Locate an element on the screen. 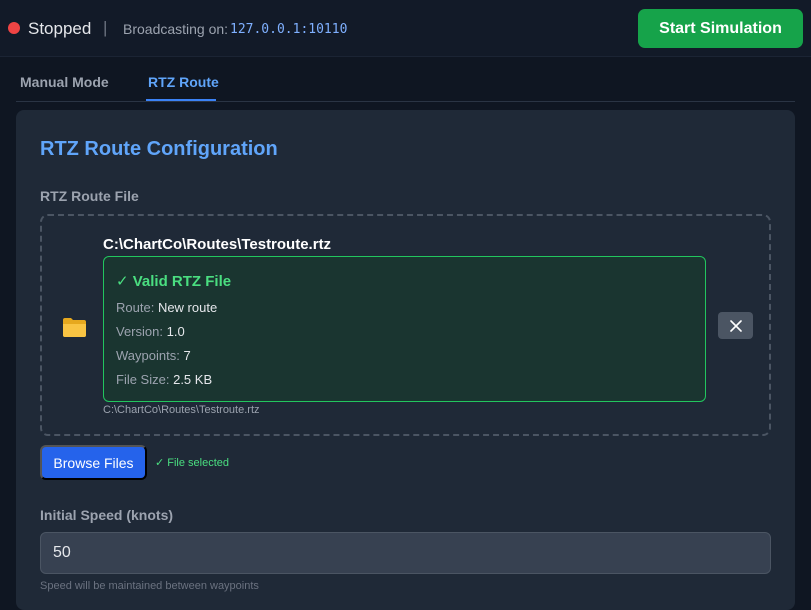  selected-file-path: C:\ChartCo\Routes\Testroute.rtz is located at coordinates (217, 244).